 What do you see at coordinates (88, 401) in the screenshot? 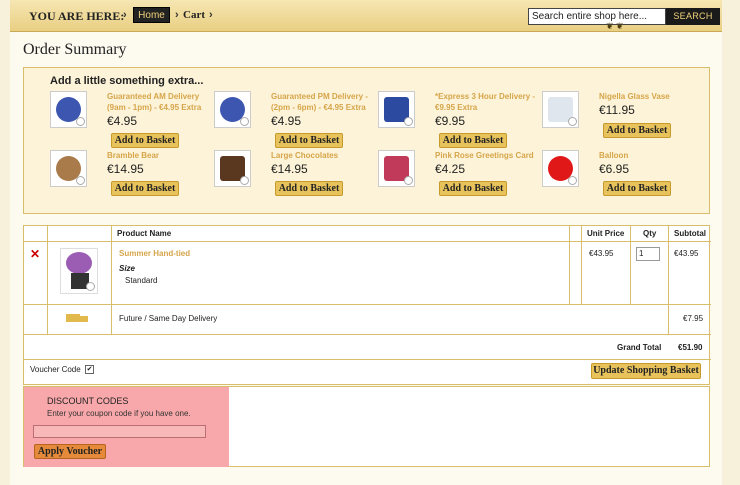
I see `discount-title: DISCOUNT CODES` at bounding box center [88, 401].